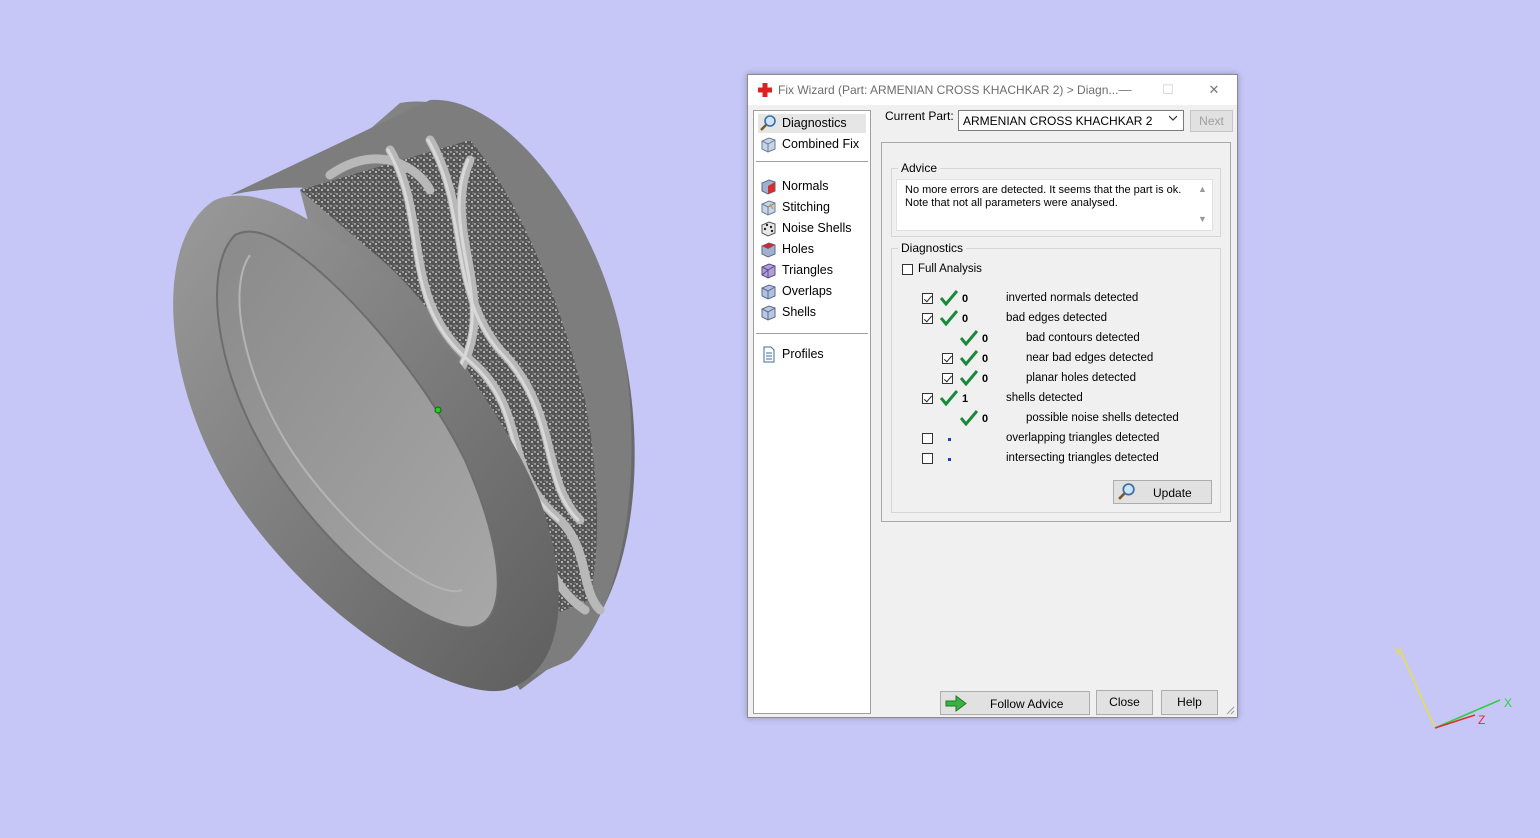  What do you see at coordinates (1173, 118) in the screenshot?
I see `chevron-down-icon` at bounding box center [1173, 118].